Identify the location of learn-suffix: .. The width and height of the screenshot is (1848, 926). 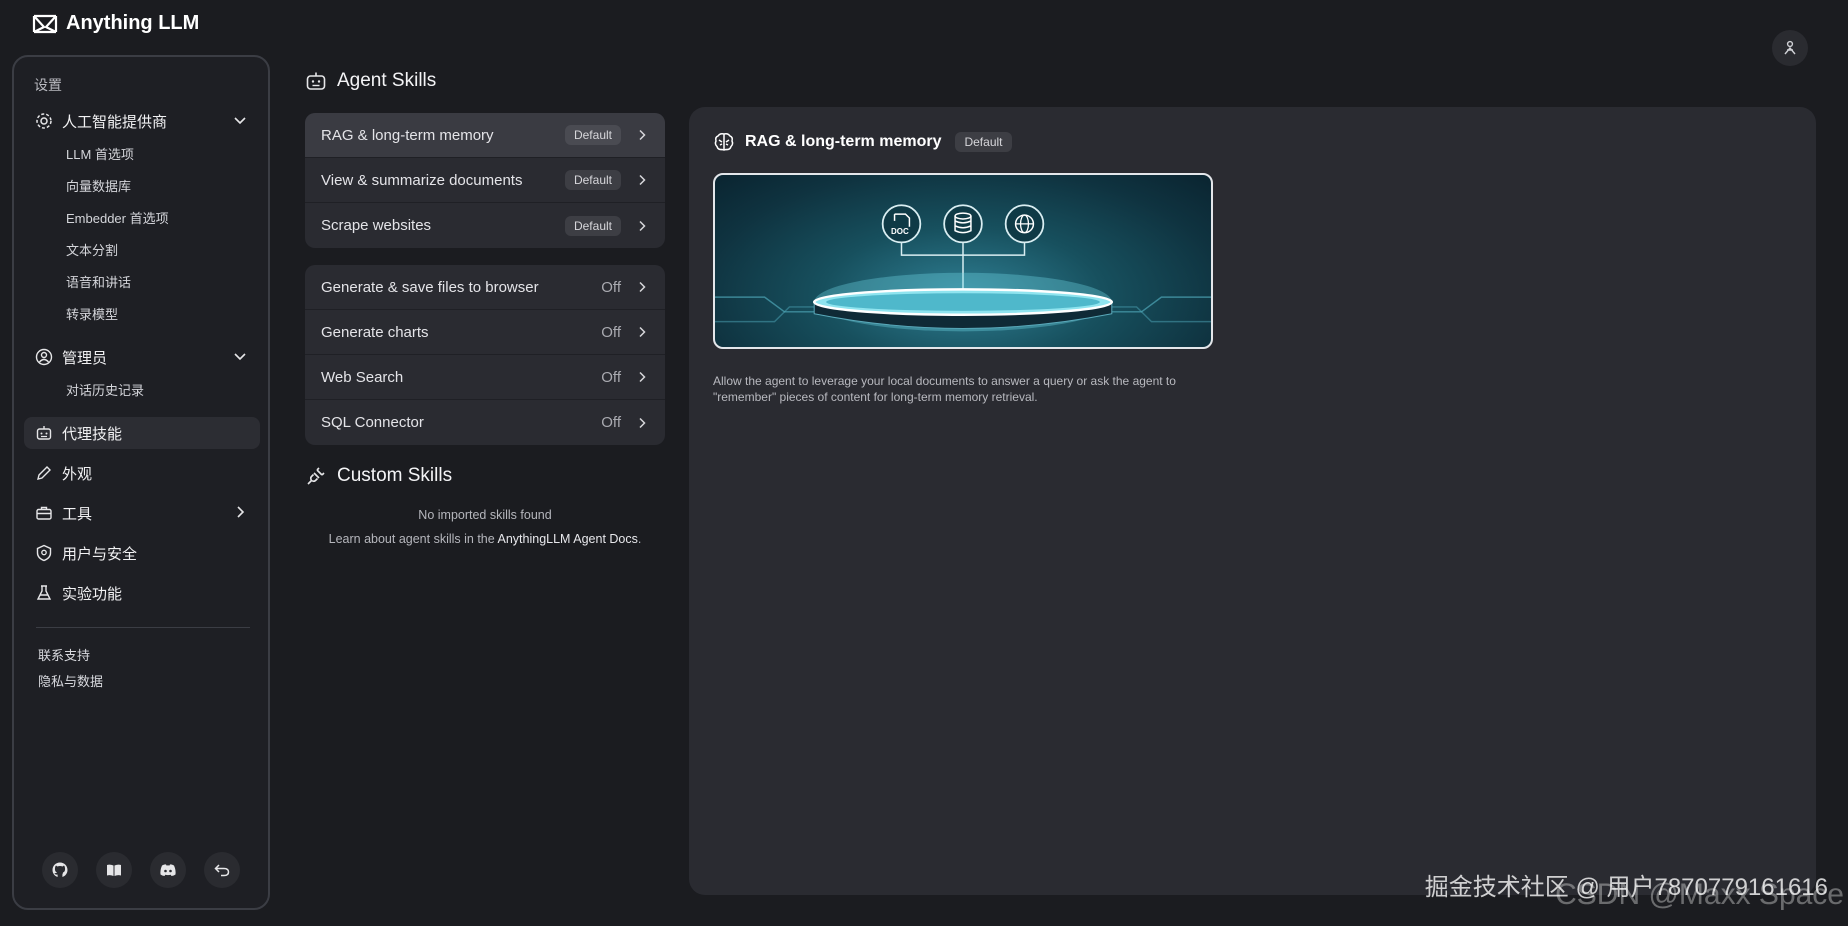
(639, 539).